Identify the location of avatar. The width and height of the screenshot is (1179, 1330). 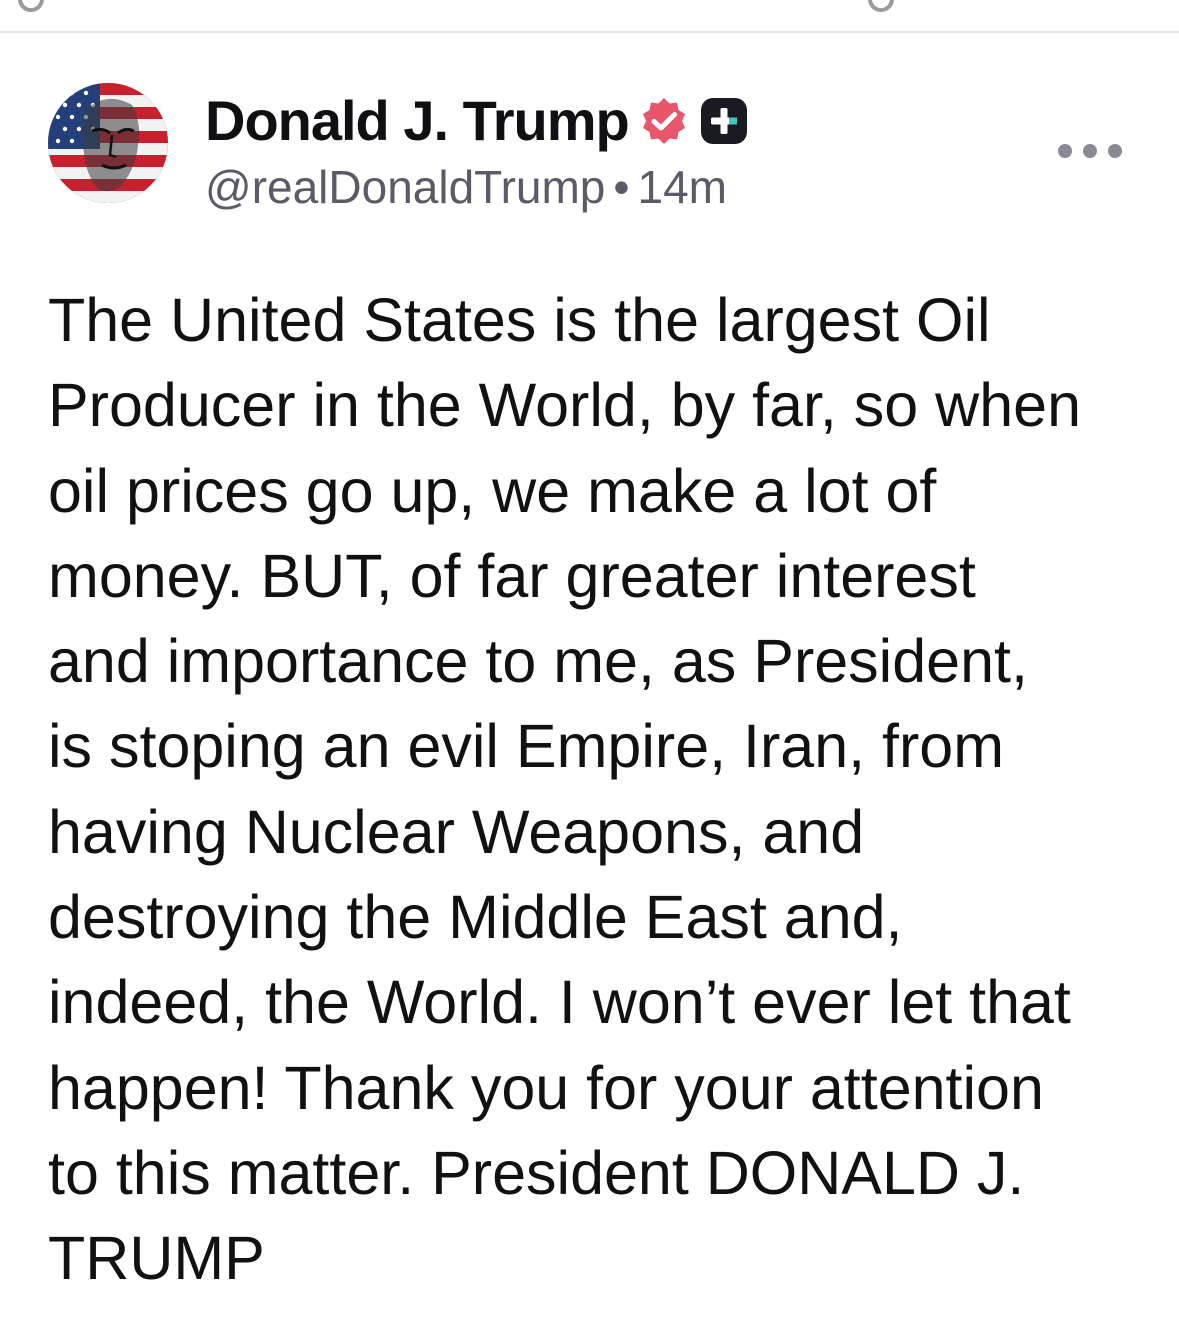
(108, 143).